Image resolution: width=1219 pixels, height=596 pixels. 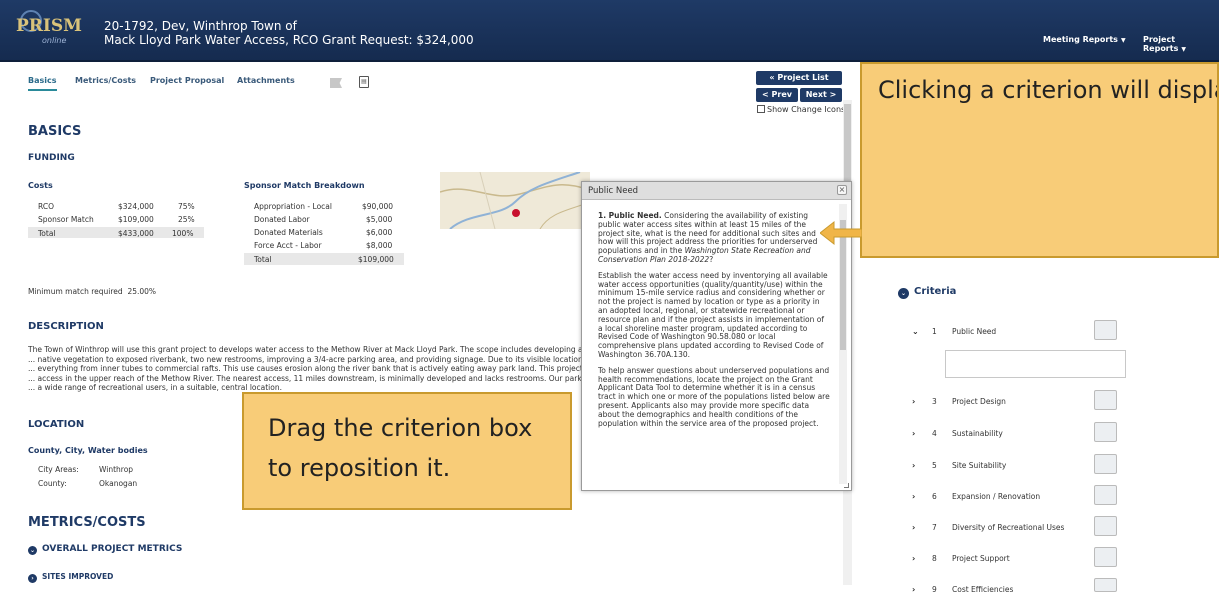 What do you see at coordinates (186, 219) in the screenshot?
I see `cost-pct: 25%` at bounding box center [186, 219].